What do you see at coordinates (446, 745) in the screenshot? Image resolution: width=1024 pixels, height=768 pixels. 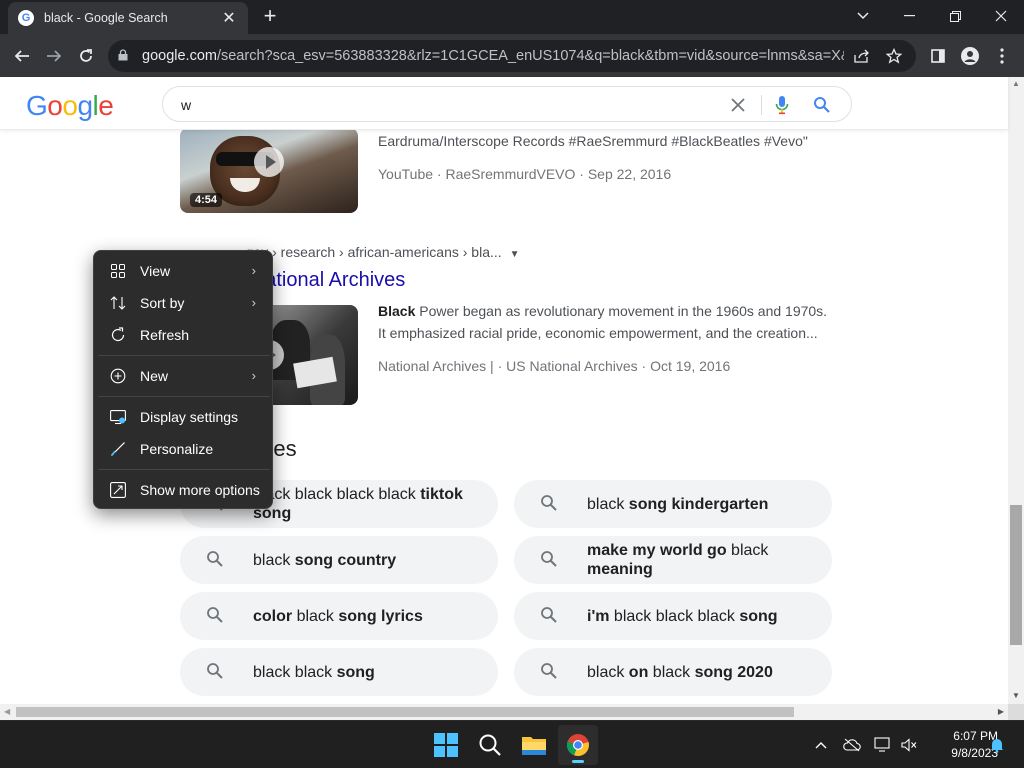 I see `windows-start-icon` at bounding box center [446, 745].